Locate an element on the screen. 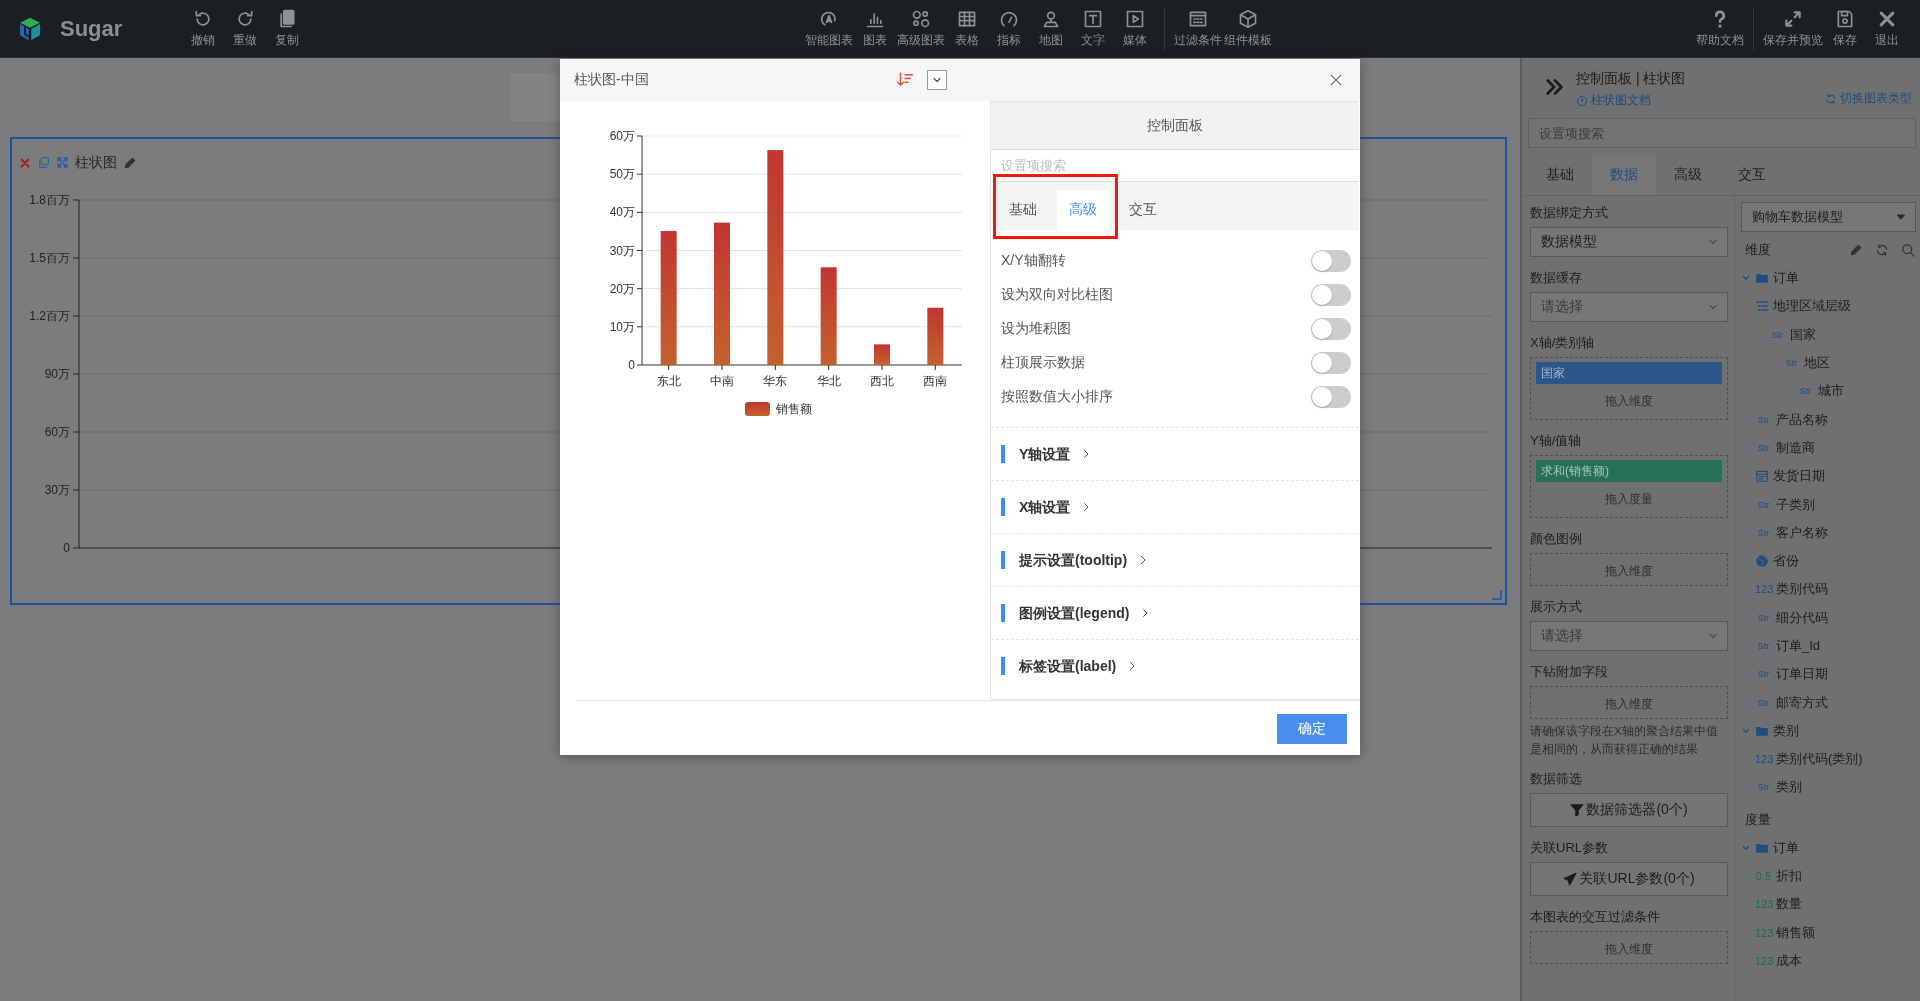 Image resolution: width=1920 pixels, height=1001 pixels. tab: 数据 is located at coordinates (1624, 175).